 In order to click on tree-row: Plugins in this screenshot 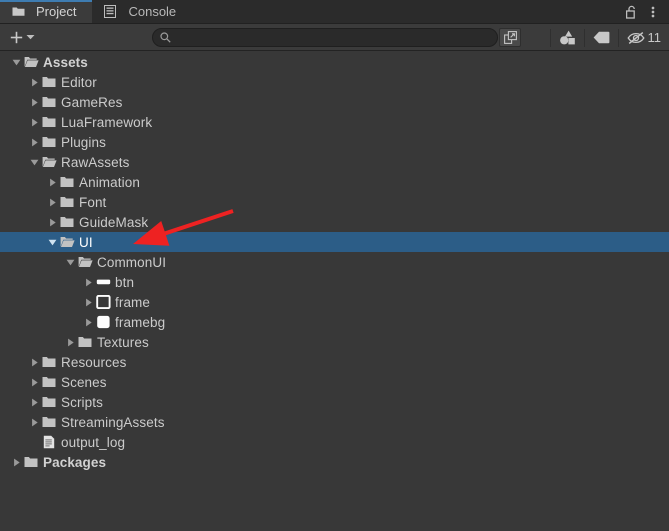, I will do `click(334, 142)`.